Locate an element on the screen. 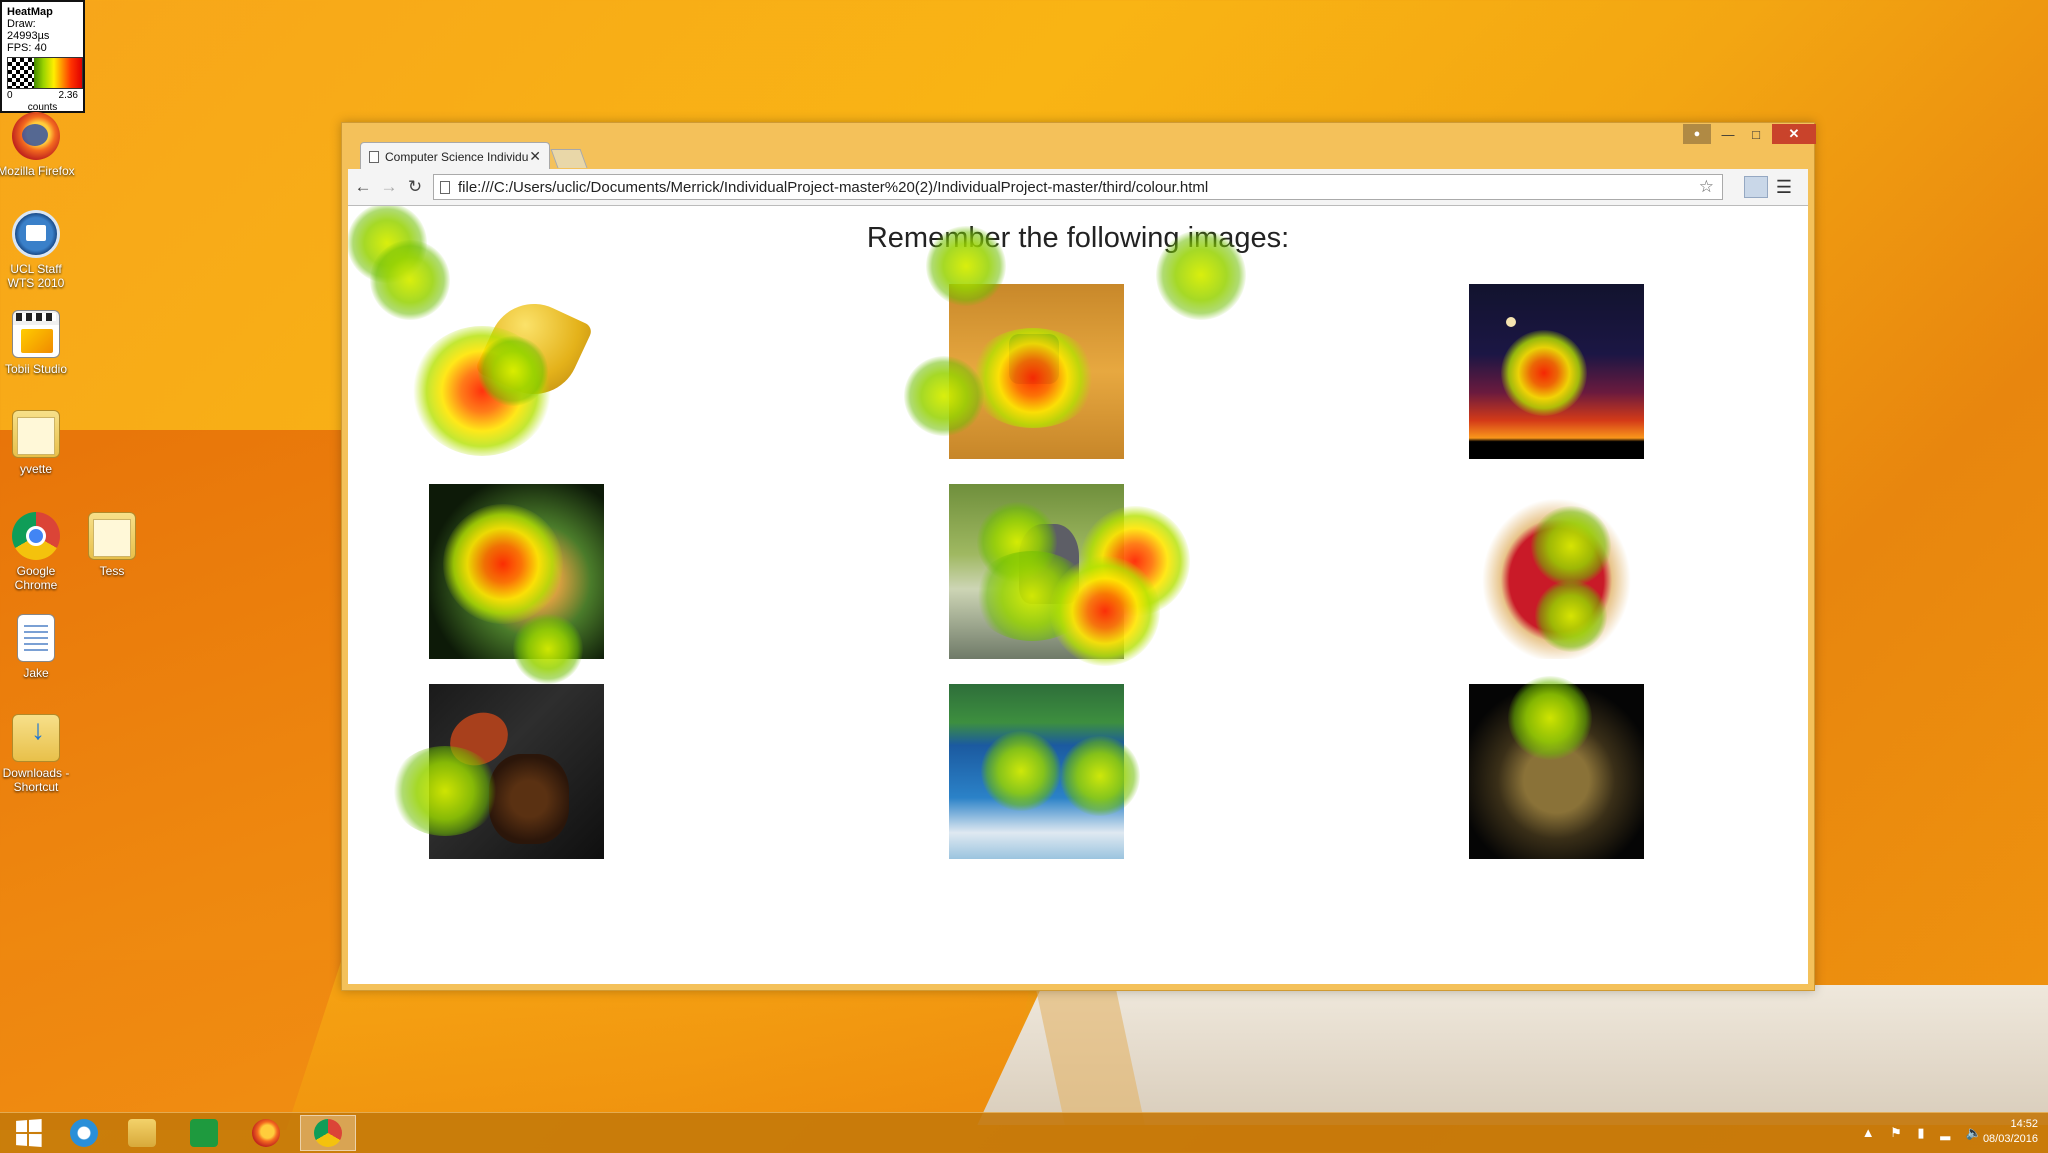 This screenshot has width=2048, height=1153. reload-icon: ↻ is located at coordinates (415, 187).